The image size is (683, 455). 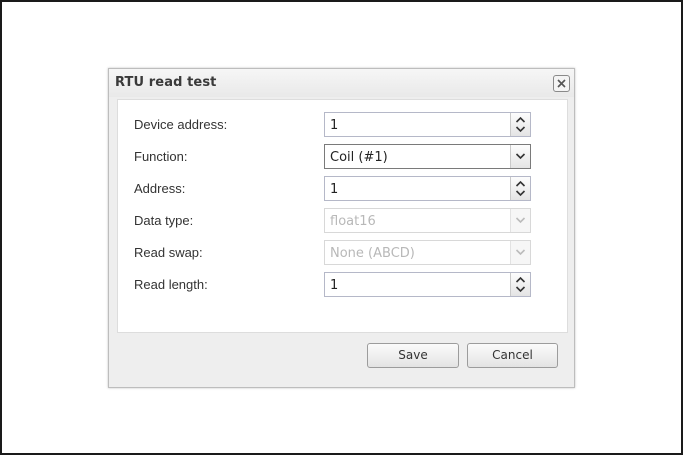 I want to click on dialog-footer: Save Cancel, so click(x=341, y=359).